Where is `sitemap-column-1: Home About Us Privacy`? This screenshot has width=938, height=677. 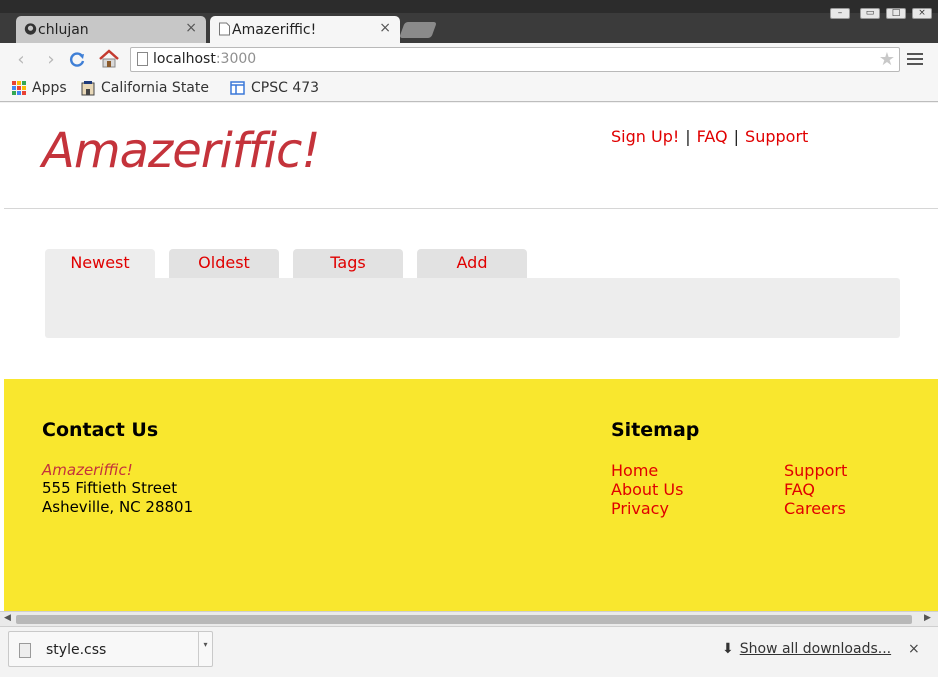
sitemap-column-1: Home About Us Privacy is located at coordinates (647, 489).